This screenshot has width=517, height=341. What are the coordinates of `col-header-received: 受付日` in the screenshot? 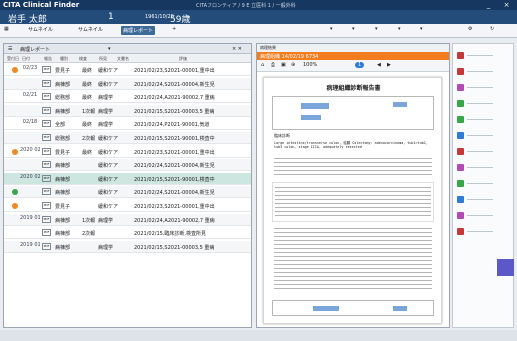 It's located at (13, 59).